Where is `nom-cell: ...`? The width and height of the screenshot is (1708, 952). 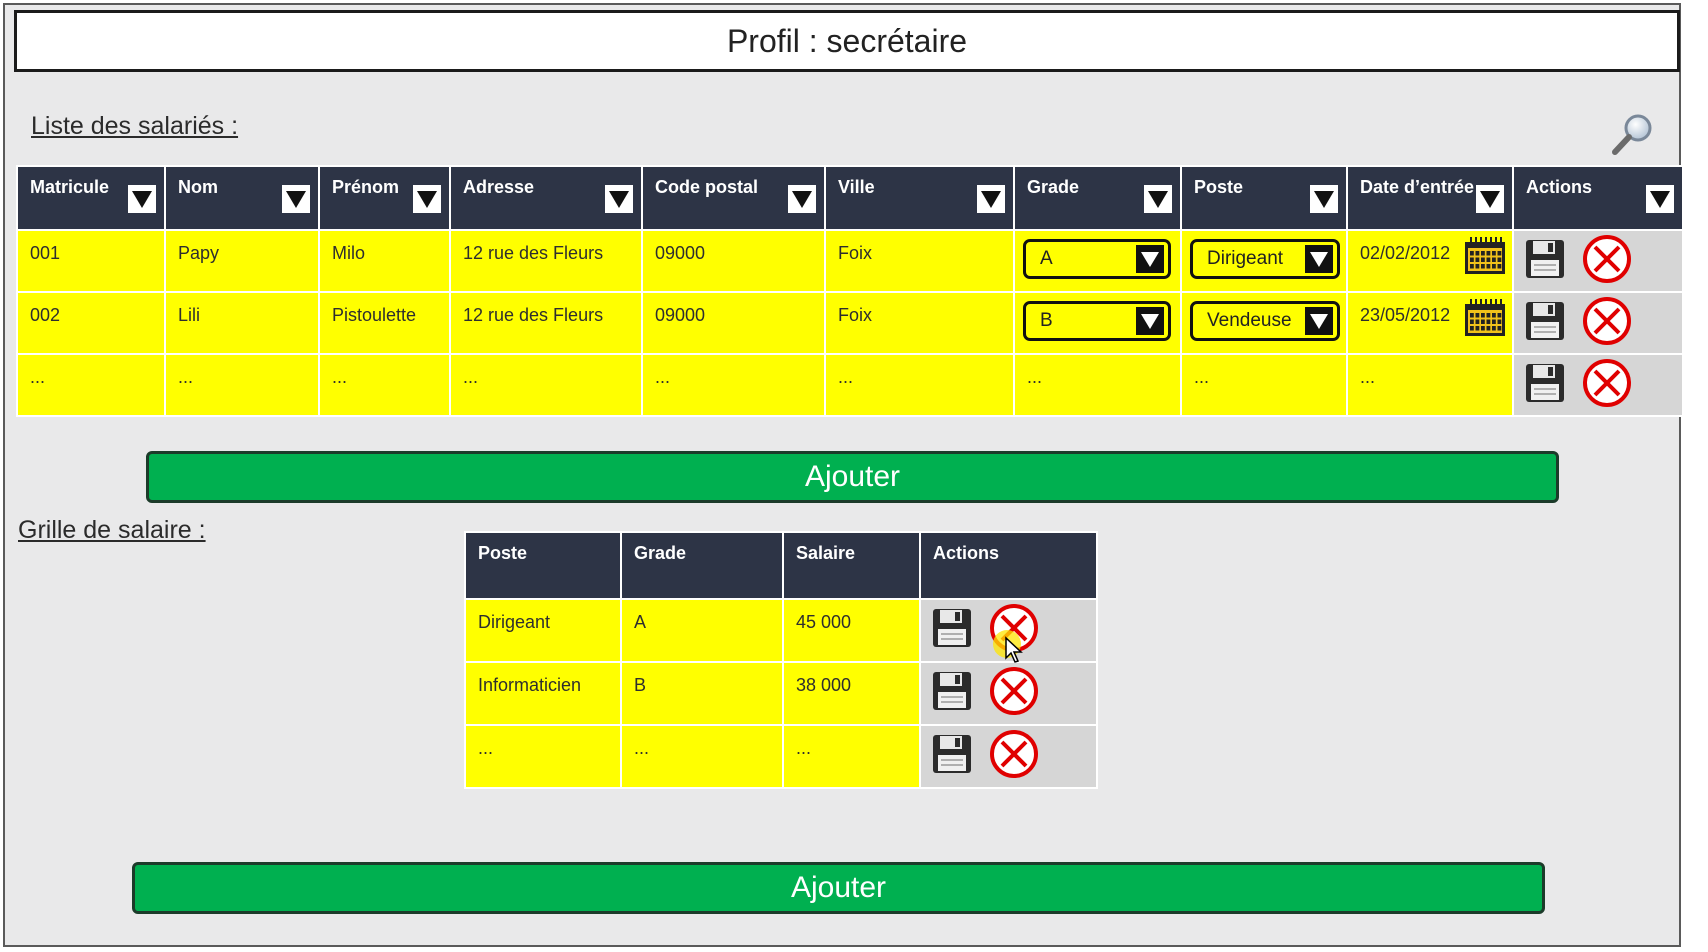 nom-cell: ... is located at coordinates (242, 385).